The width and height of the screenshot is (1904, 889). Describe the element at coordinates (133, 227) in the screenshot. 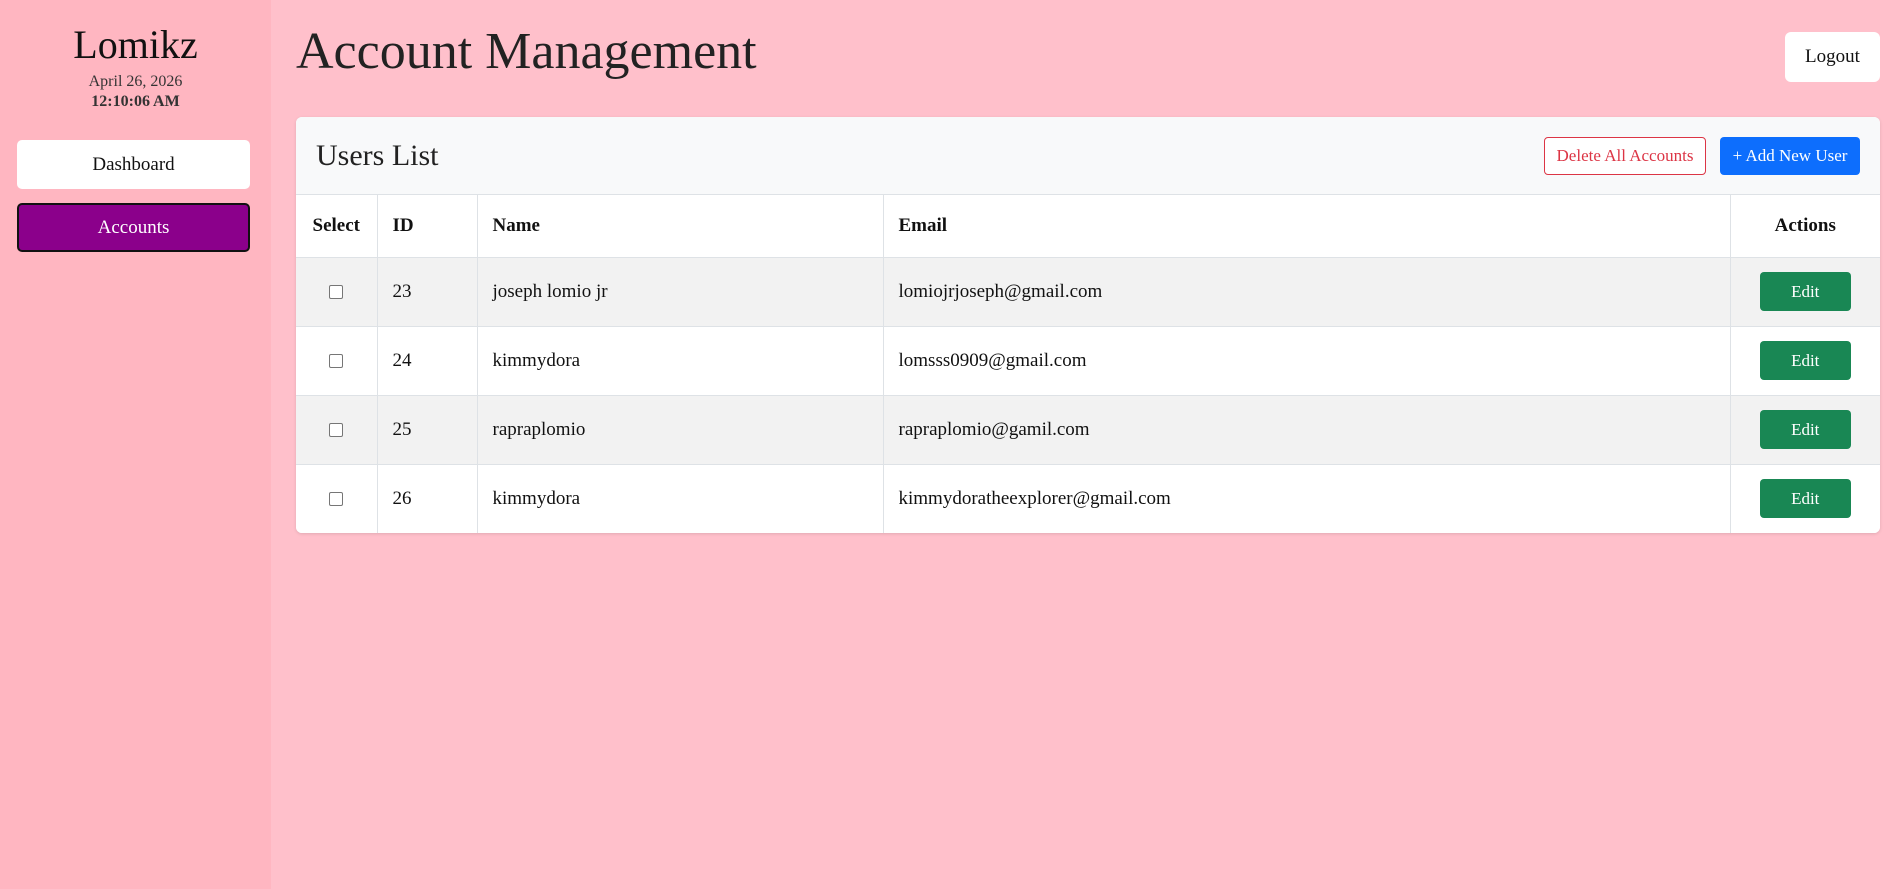

I see `sidebar-item-accounts: Accounts` at that location.